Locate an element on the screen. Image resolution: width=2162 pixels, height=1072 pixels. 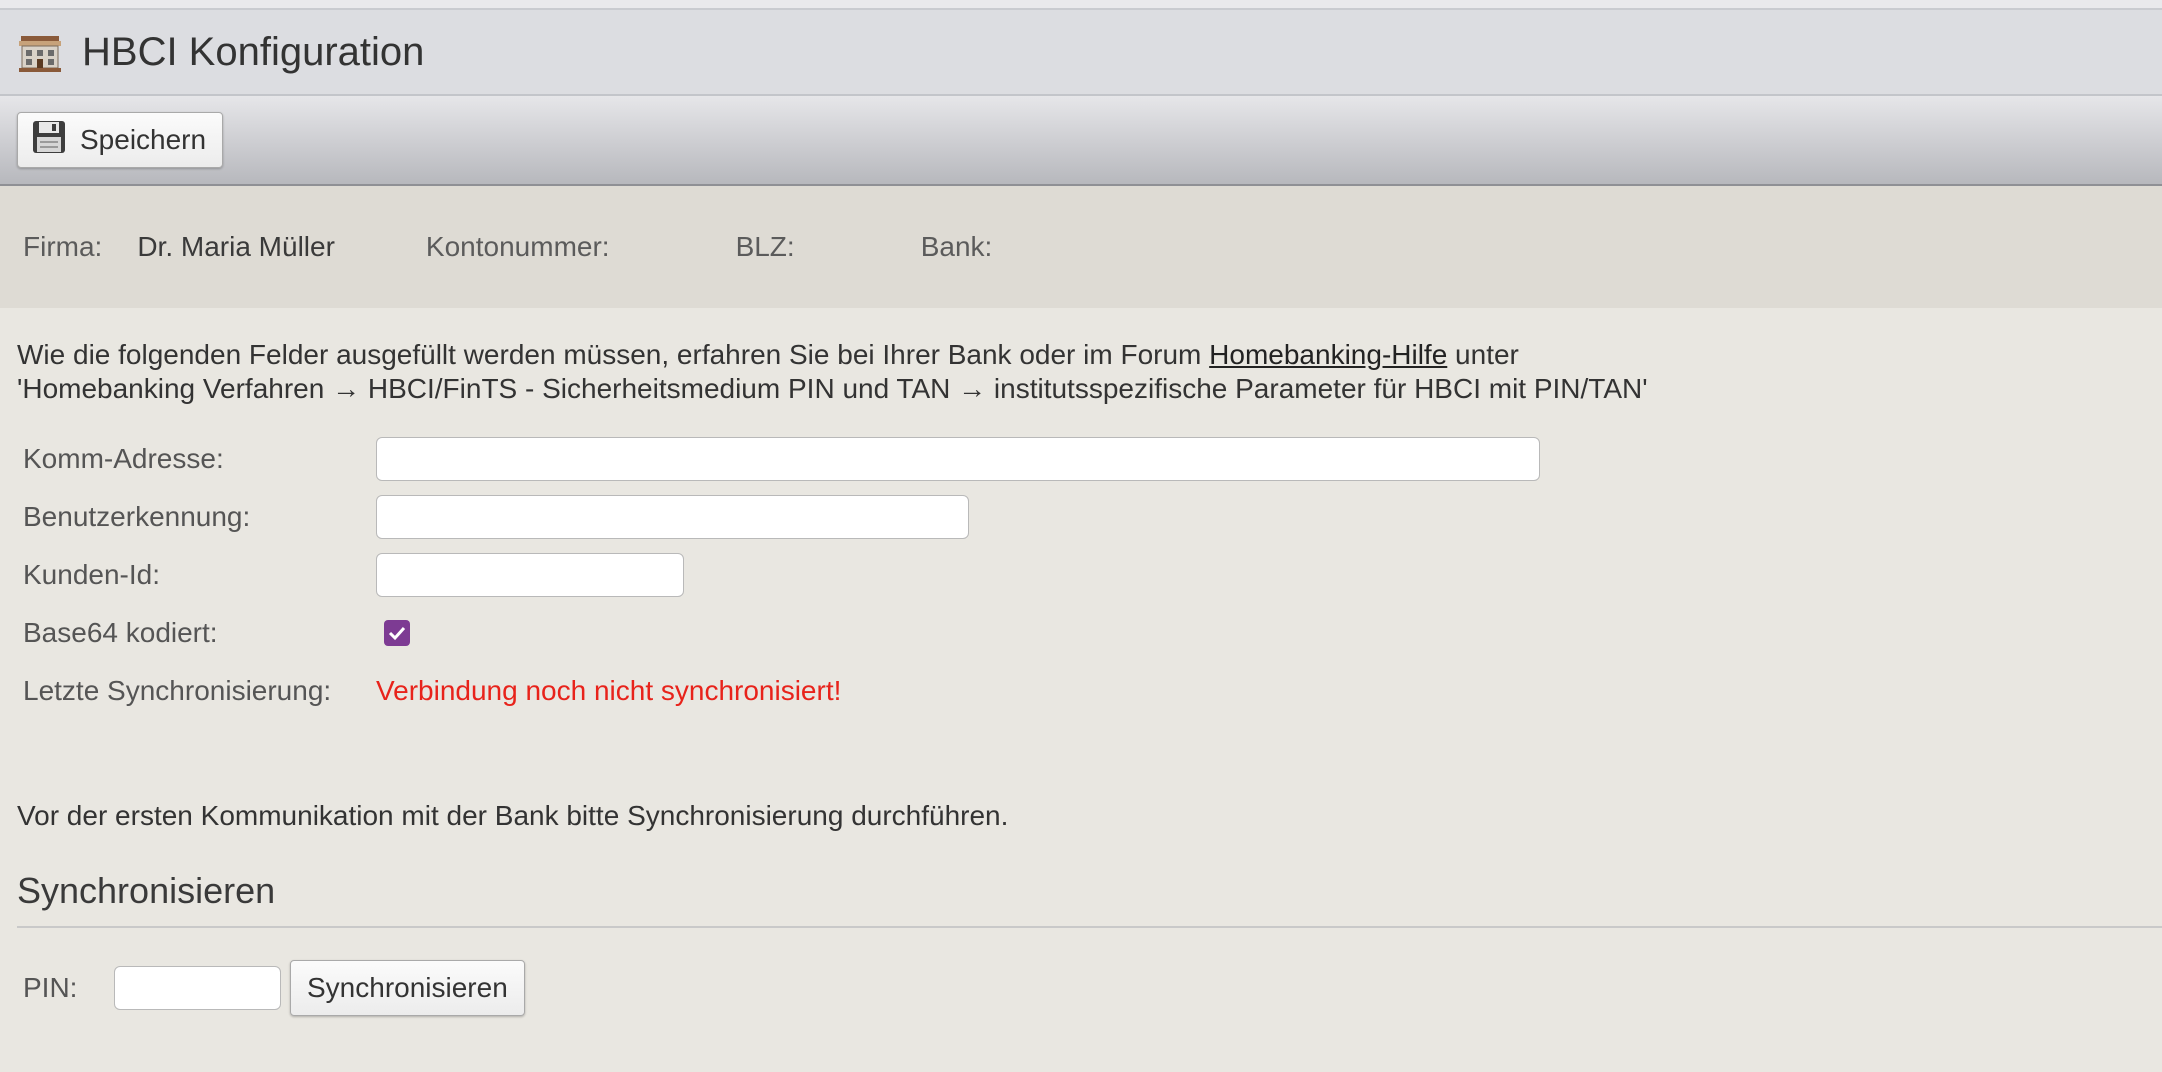
benutzerkennung-input is located at coordinates (672, 517).